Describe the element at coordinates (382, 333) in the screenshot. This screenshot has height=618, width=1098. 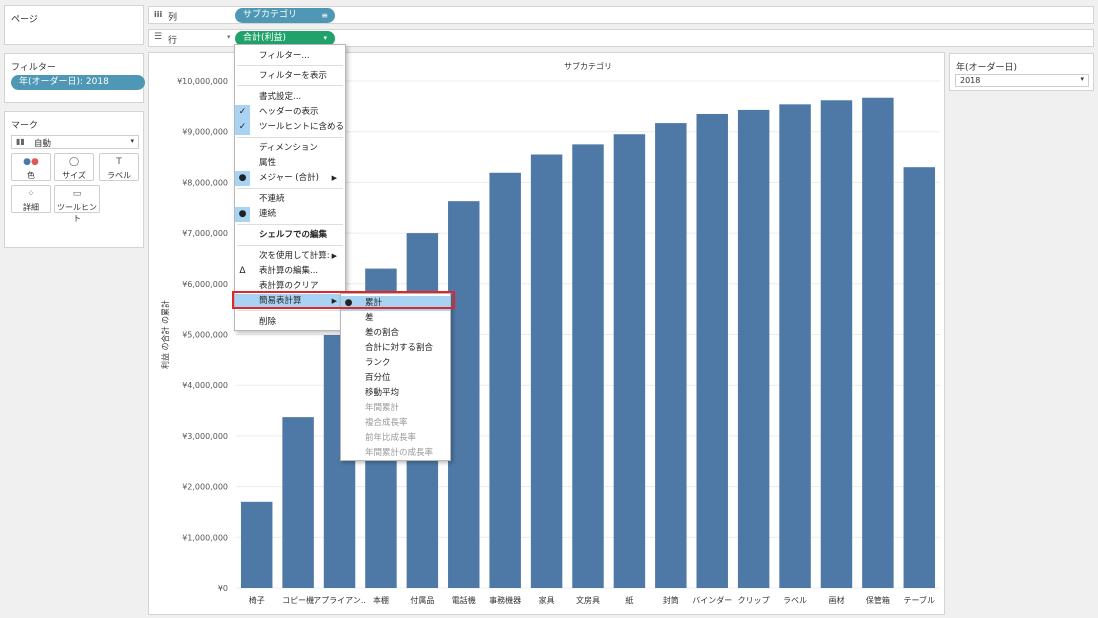
I see `submenu-item-label: 差の割合` at that location.